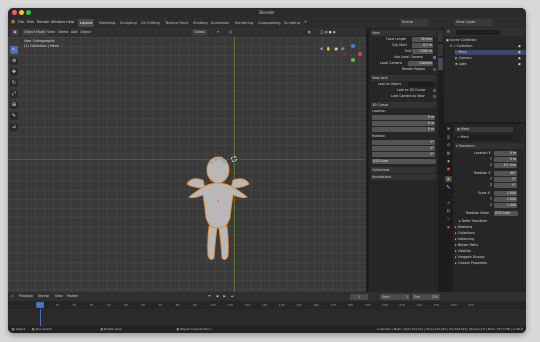 Image resolution: width=540 pixels, height=342 pixels. I want to click on current-frame-field: 1, so click(359, 296).